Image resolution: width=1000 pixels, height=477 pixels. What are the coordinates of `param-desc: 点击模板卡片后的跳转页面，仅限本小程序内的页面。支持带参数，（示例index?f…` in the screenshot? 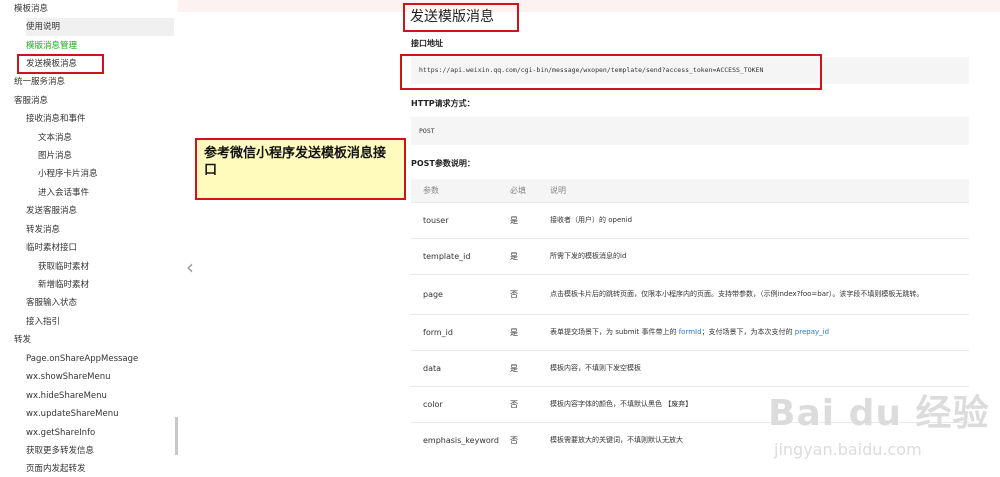 It's located at (759, 293).